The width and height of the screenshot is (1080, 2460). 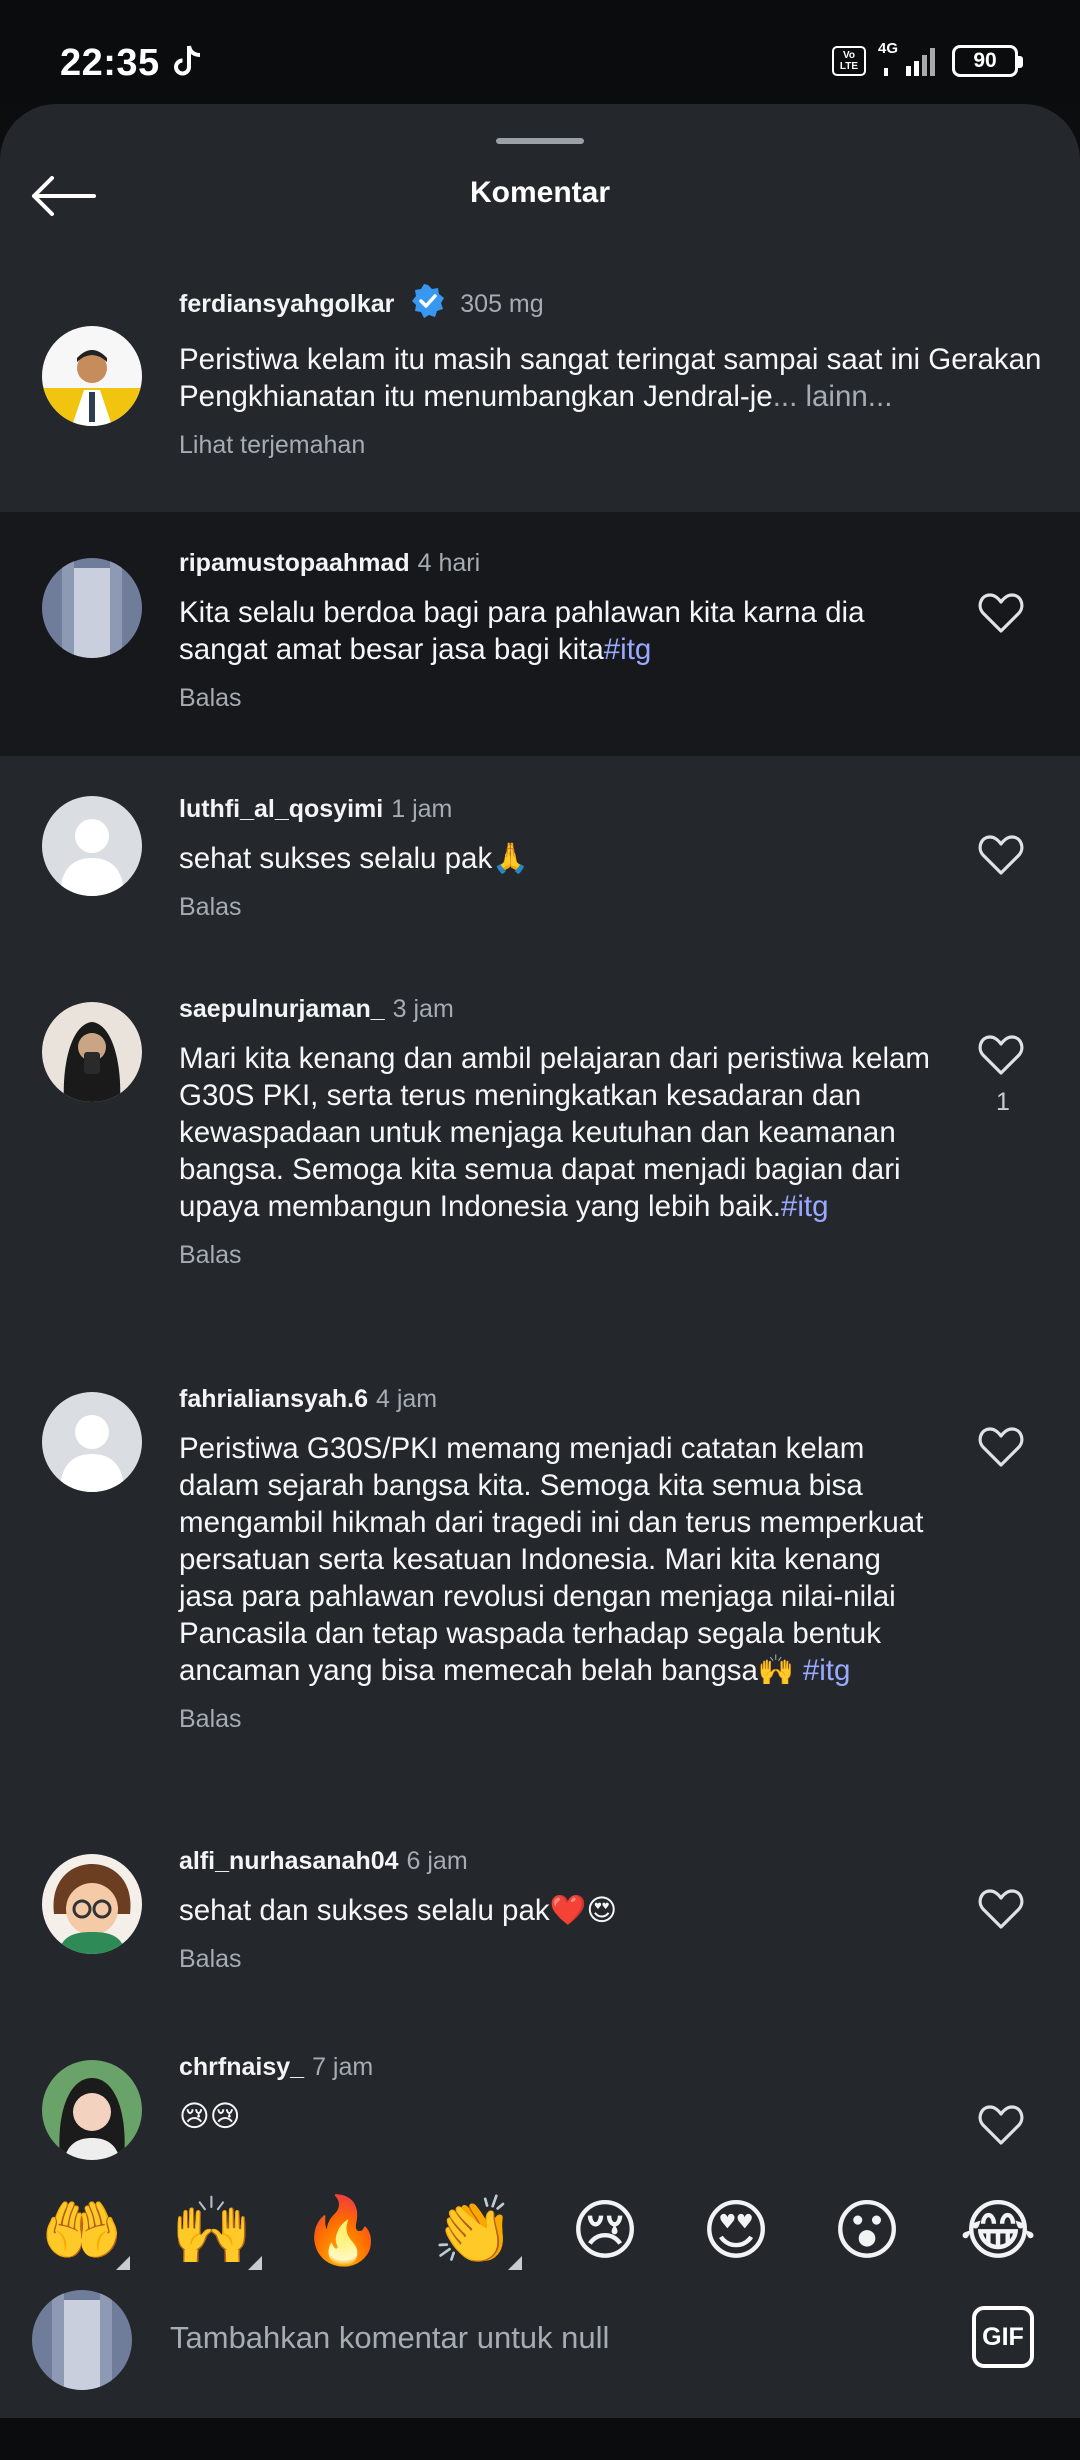 What do you see at coordinates (422, 809) in the screenshot?
I see `timestamp: 1 jam` at bounding box center [422, 809].